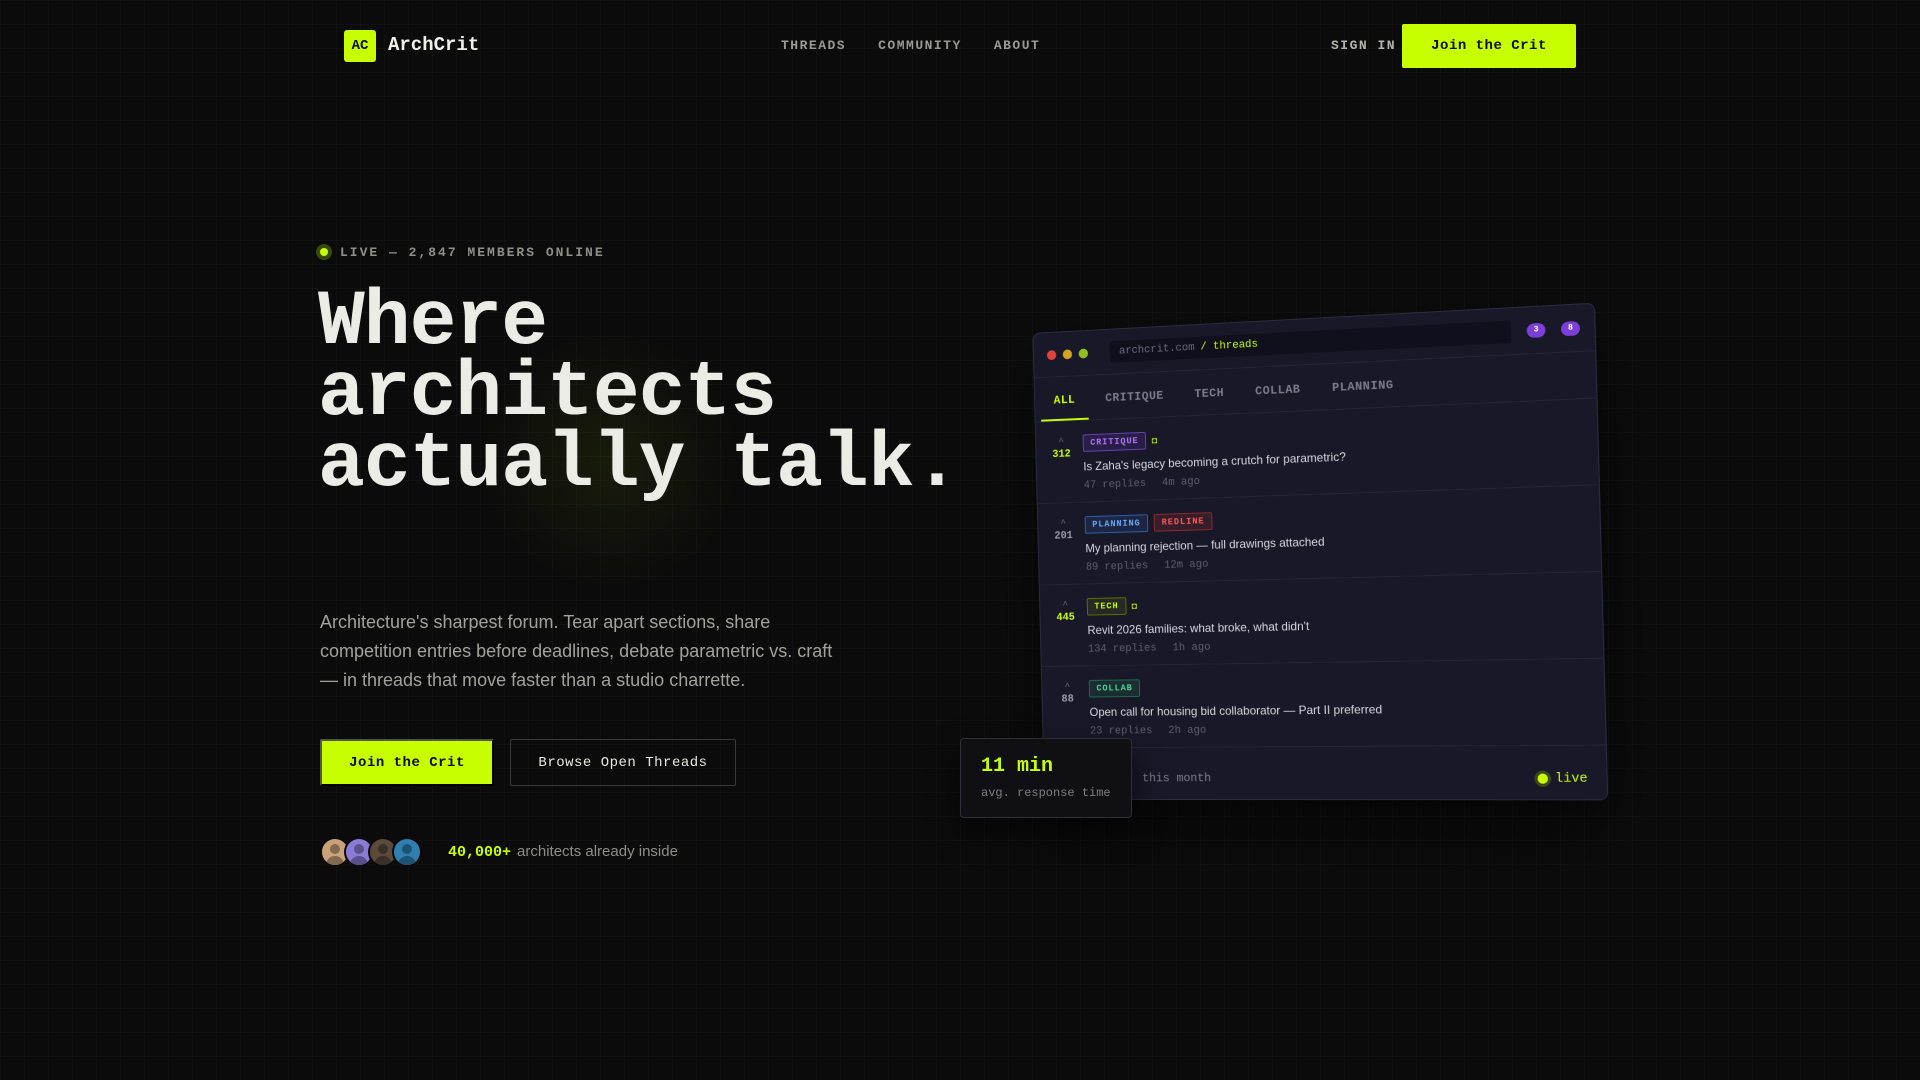 The height and width of the screenshot is (1080, 1920). What do you see at coordinates (1115, 484) in the screenshot?
I see `reply-count: 47 replies` at bounding box center [1115, 484].